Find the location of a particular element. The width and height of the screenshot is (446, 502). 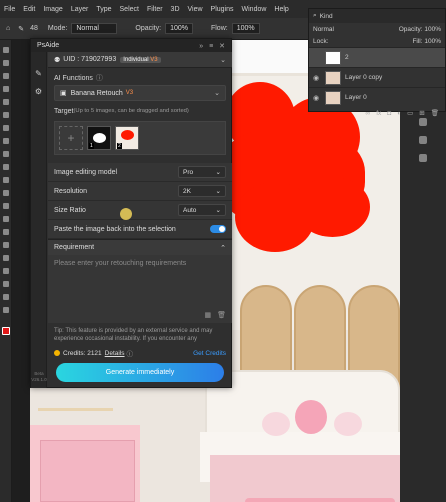

prompt-library-icon: ▦ is located at coordinates (207, 315).